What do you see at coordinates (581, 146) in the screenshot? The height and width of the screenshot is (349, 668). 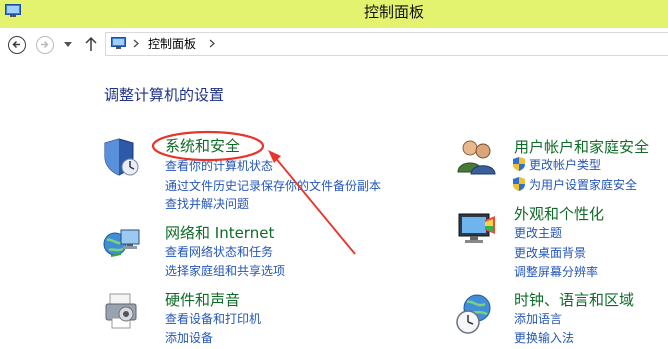 I see `category-title-user-accounts: 用户帐户和家庭安全` at bounding box center [581, 146].